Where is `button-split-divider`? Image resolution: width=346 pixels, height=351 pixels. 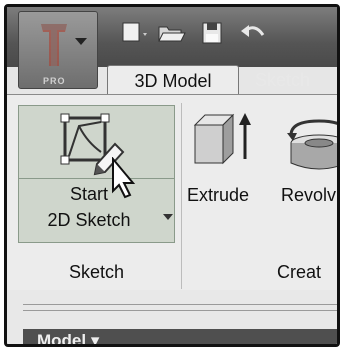 button-split-divider is located at coordinates (96, 178).